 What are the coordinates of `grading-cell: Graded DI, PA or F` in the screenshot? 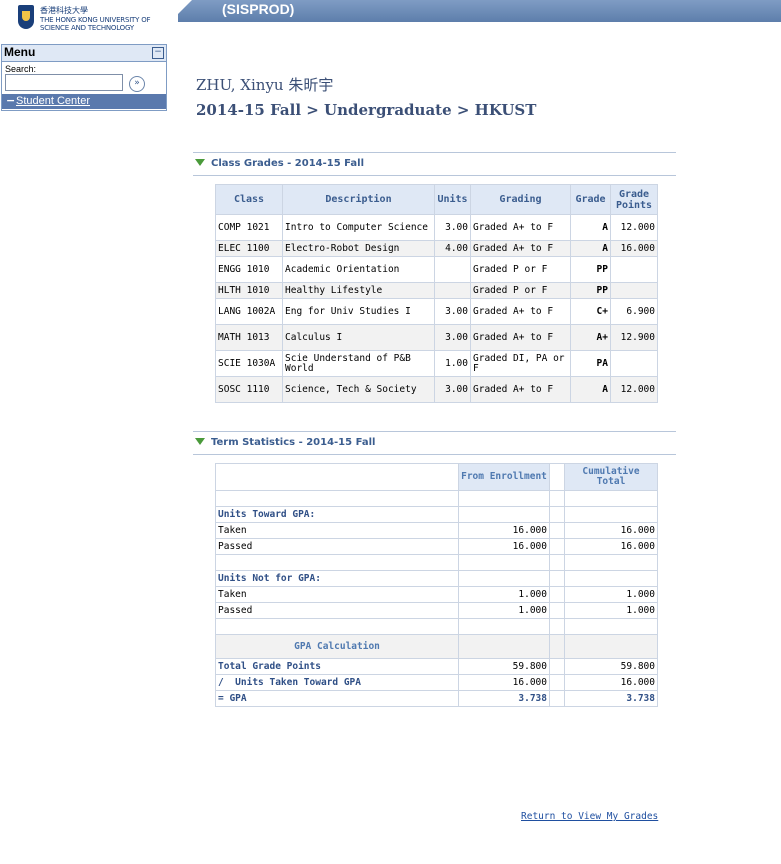 It's located at (520, 363).